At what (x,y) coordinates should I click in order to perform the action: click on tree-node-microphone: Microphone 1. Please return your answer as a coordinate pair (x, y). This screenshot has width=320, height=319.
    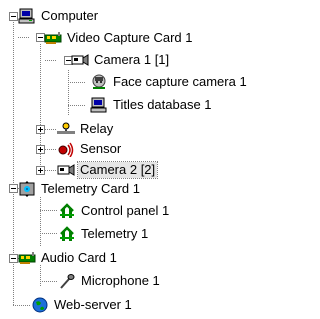
    Looking at the image, I should click on (110, 281).